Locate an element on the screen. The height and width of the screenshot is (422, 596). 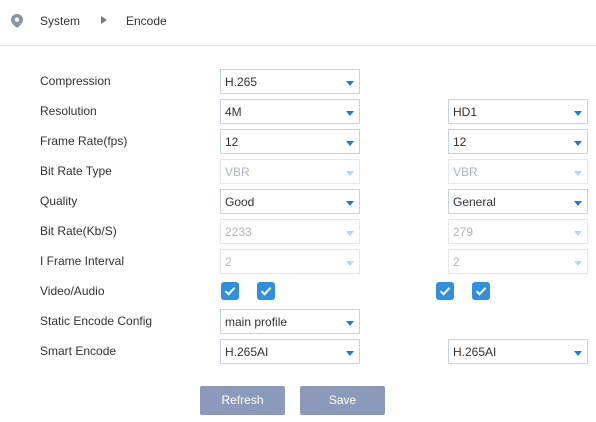
main-video-checkbox is located at coordinates (230, 291).